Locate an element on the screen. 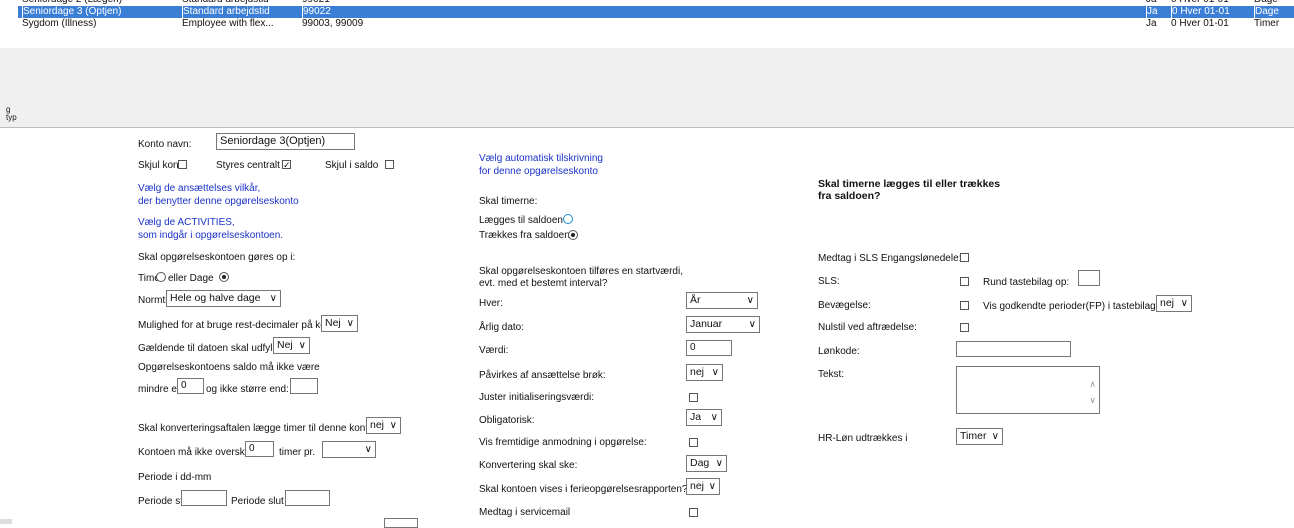 The height and width of the screenshot is (528, 1294). konv-select: nej ∨ is located at coordinates (383, 425).